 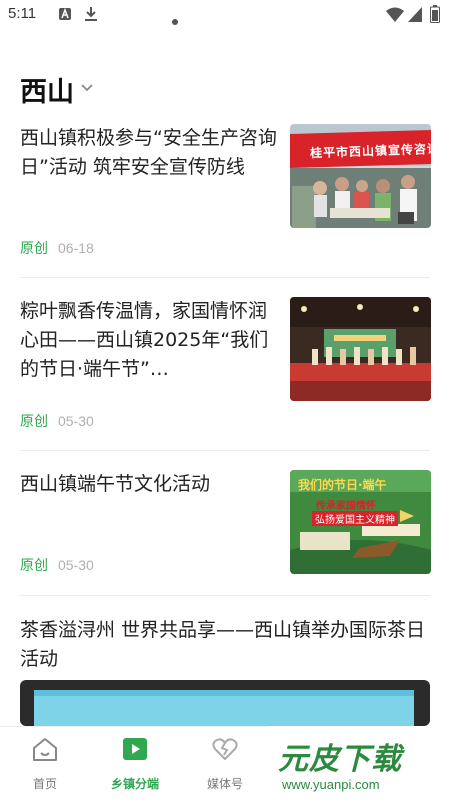 I want to click on article-thumbnail: 桂平市西山镇宣传咨询, so click(x=360, y=176).